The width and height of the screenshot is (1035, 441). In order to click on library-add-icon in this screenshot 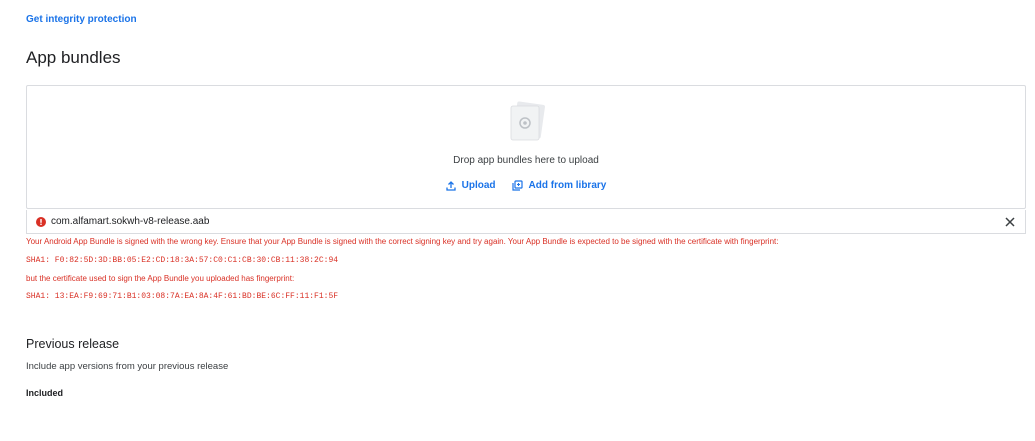, I will do `click(517, 185)`.